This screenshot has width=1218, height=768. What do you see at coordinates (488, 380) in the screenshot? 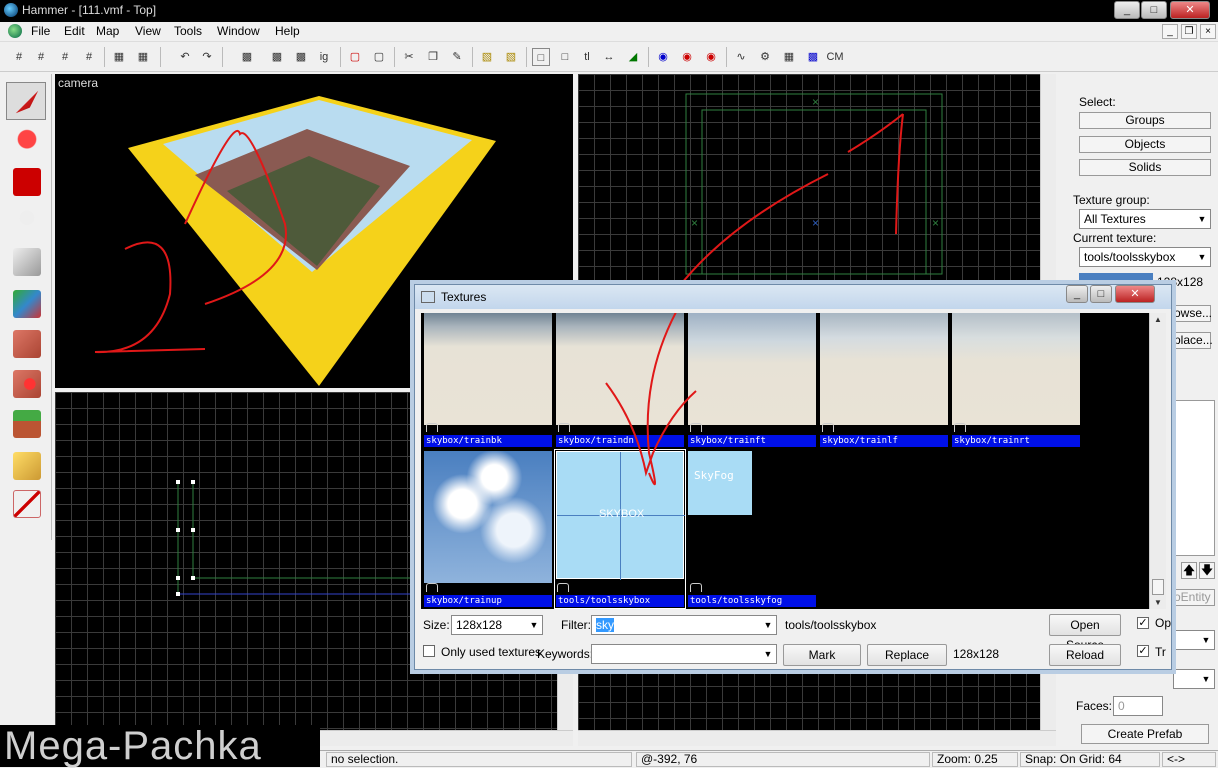
I see `texture-tile: skybox/trainbk` at bounding box center [488, 380].